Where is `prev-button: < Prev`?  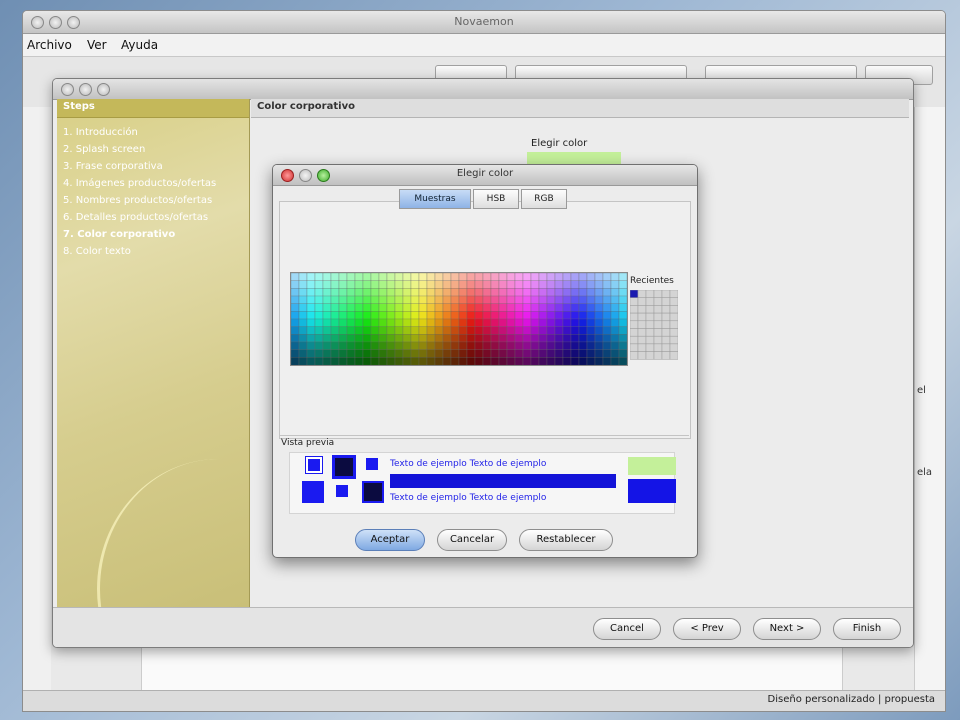
prev-button: < Prev is located at coordinates (707, 629).